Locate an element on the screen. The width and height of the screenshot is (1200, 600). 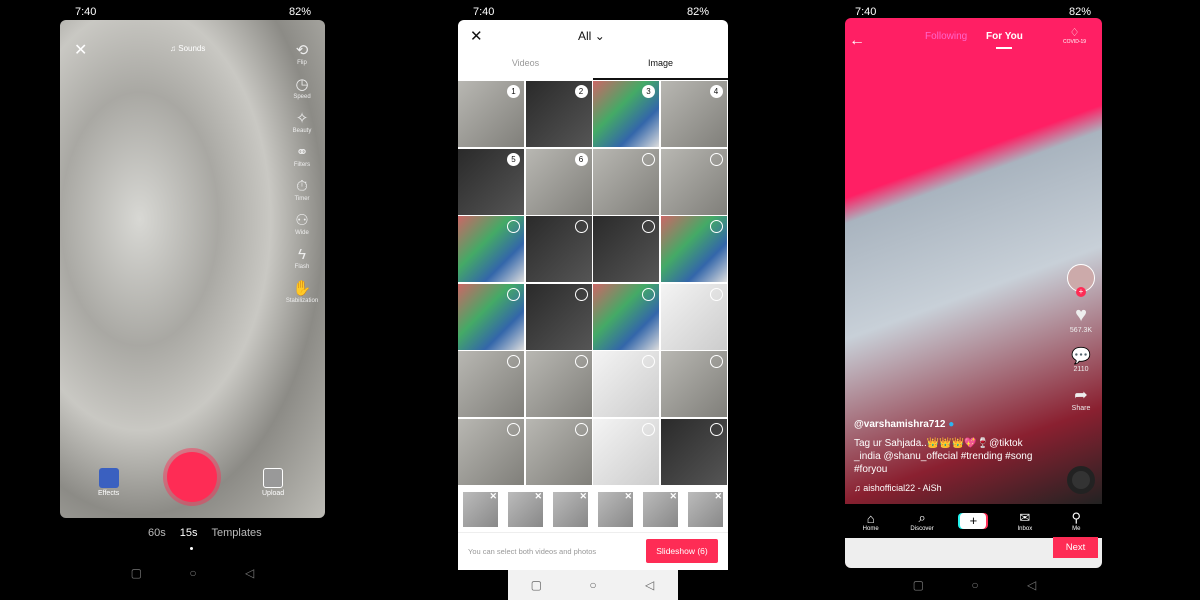
tool-flash: ϟ Flash is located at coordinates (302, 258).